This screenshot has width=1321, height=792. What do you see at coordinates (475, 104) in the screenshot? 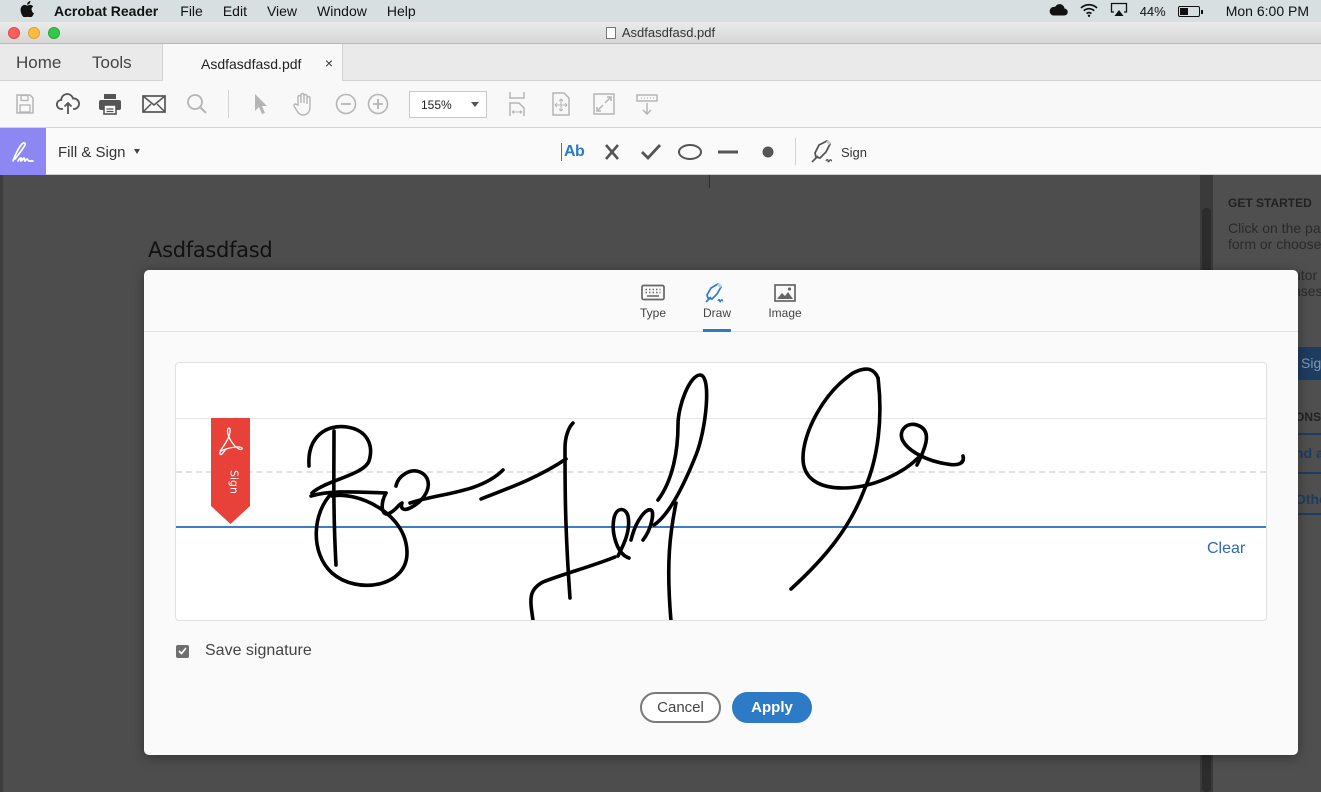
I see `chevron-down-icon` at bounding box center [475, 104].